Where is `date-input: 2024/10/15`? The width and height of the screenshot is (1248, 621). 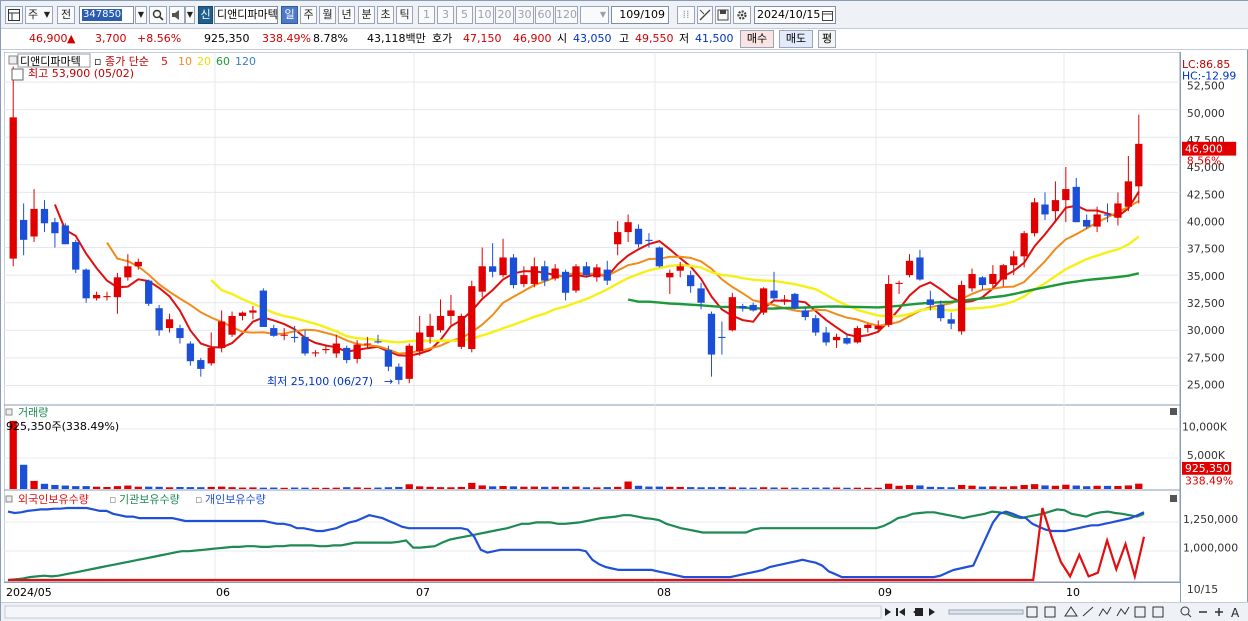 date-input: 2024/10/15 is located at coordinates (795, 15).